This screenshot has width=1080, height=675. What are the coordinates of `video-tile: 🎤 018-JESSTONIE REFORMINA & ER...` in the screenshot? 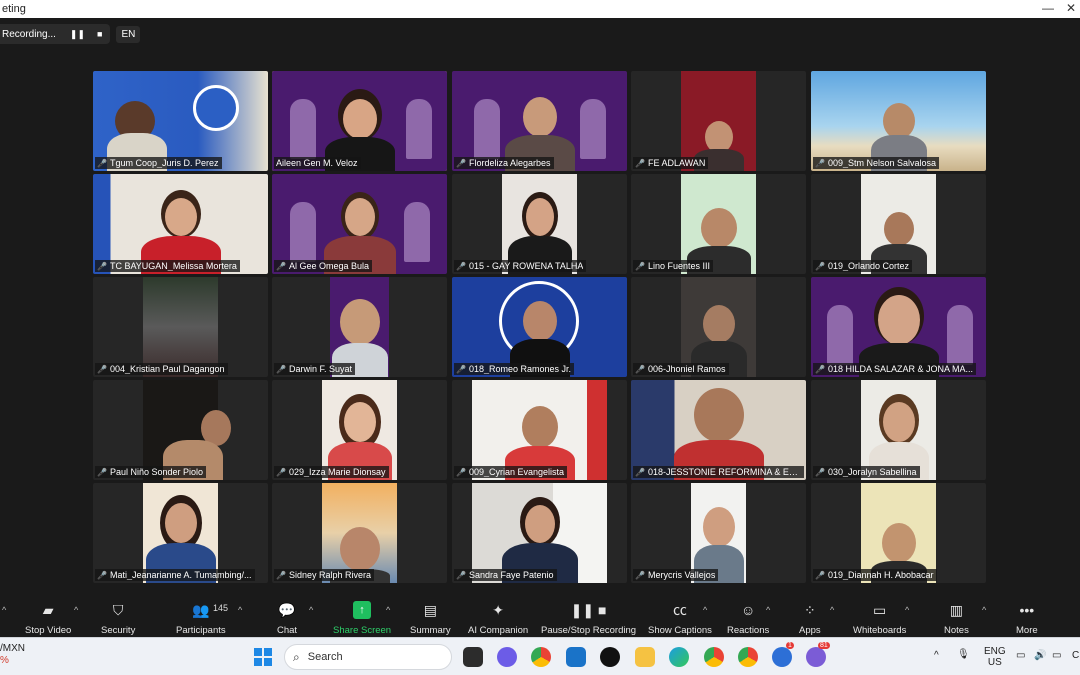 It's located at (718, 430).